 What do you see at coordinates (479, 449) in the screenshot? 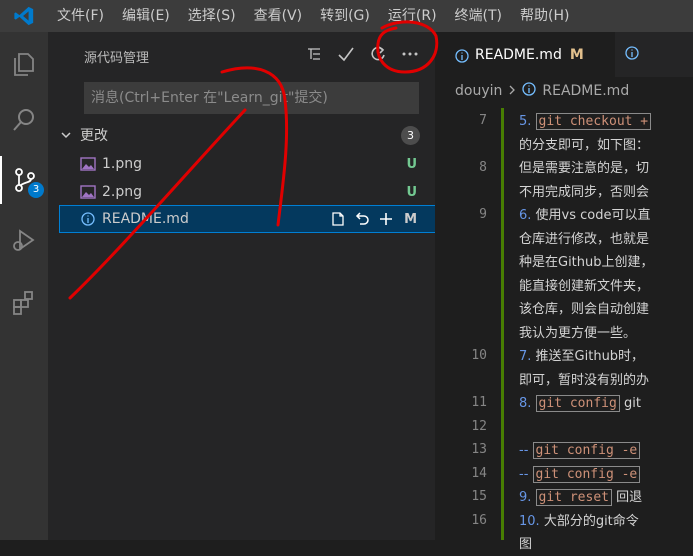
I see `line-number: 13` at bounding box center [479, 449].